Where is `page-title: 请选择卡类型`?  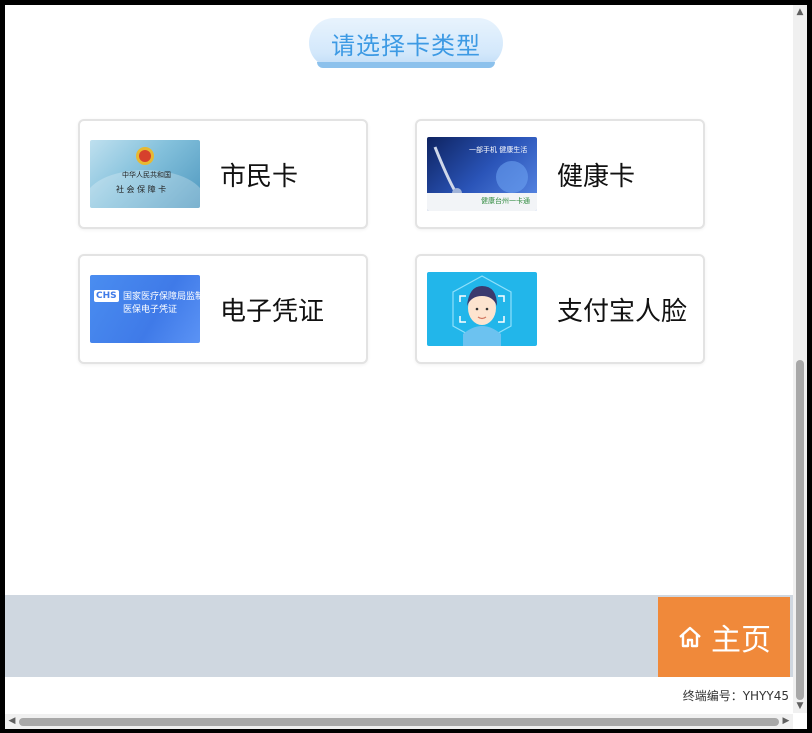 page-title: 请选择卡类型 is located at coordinates (406, 43).